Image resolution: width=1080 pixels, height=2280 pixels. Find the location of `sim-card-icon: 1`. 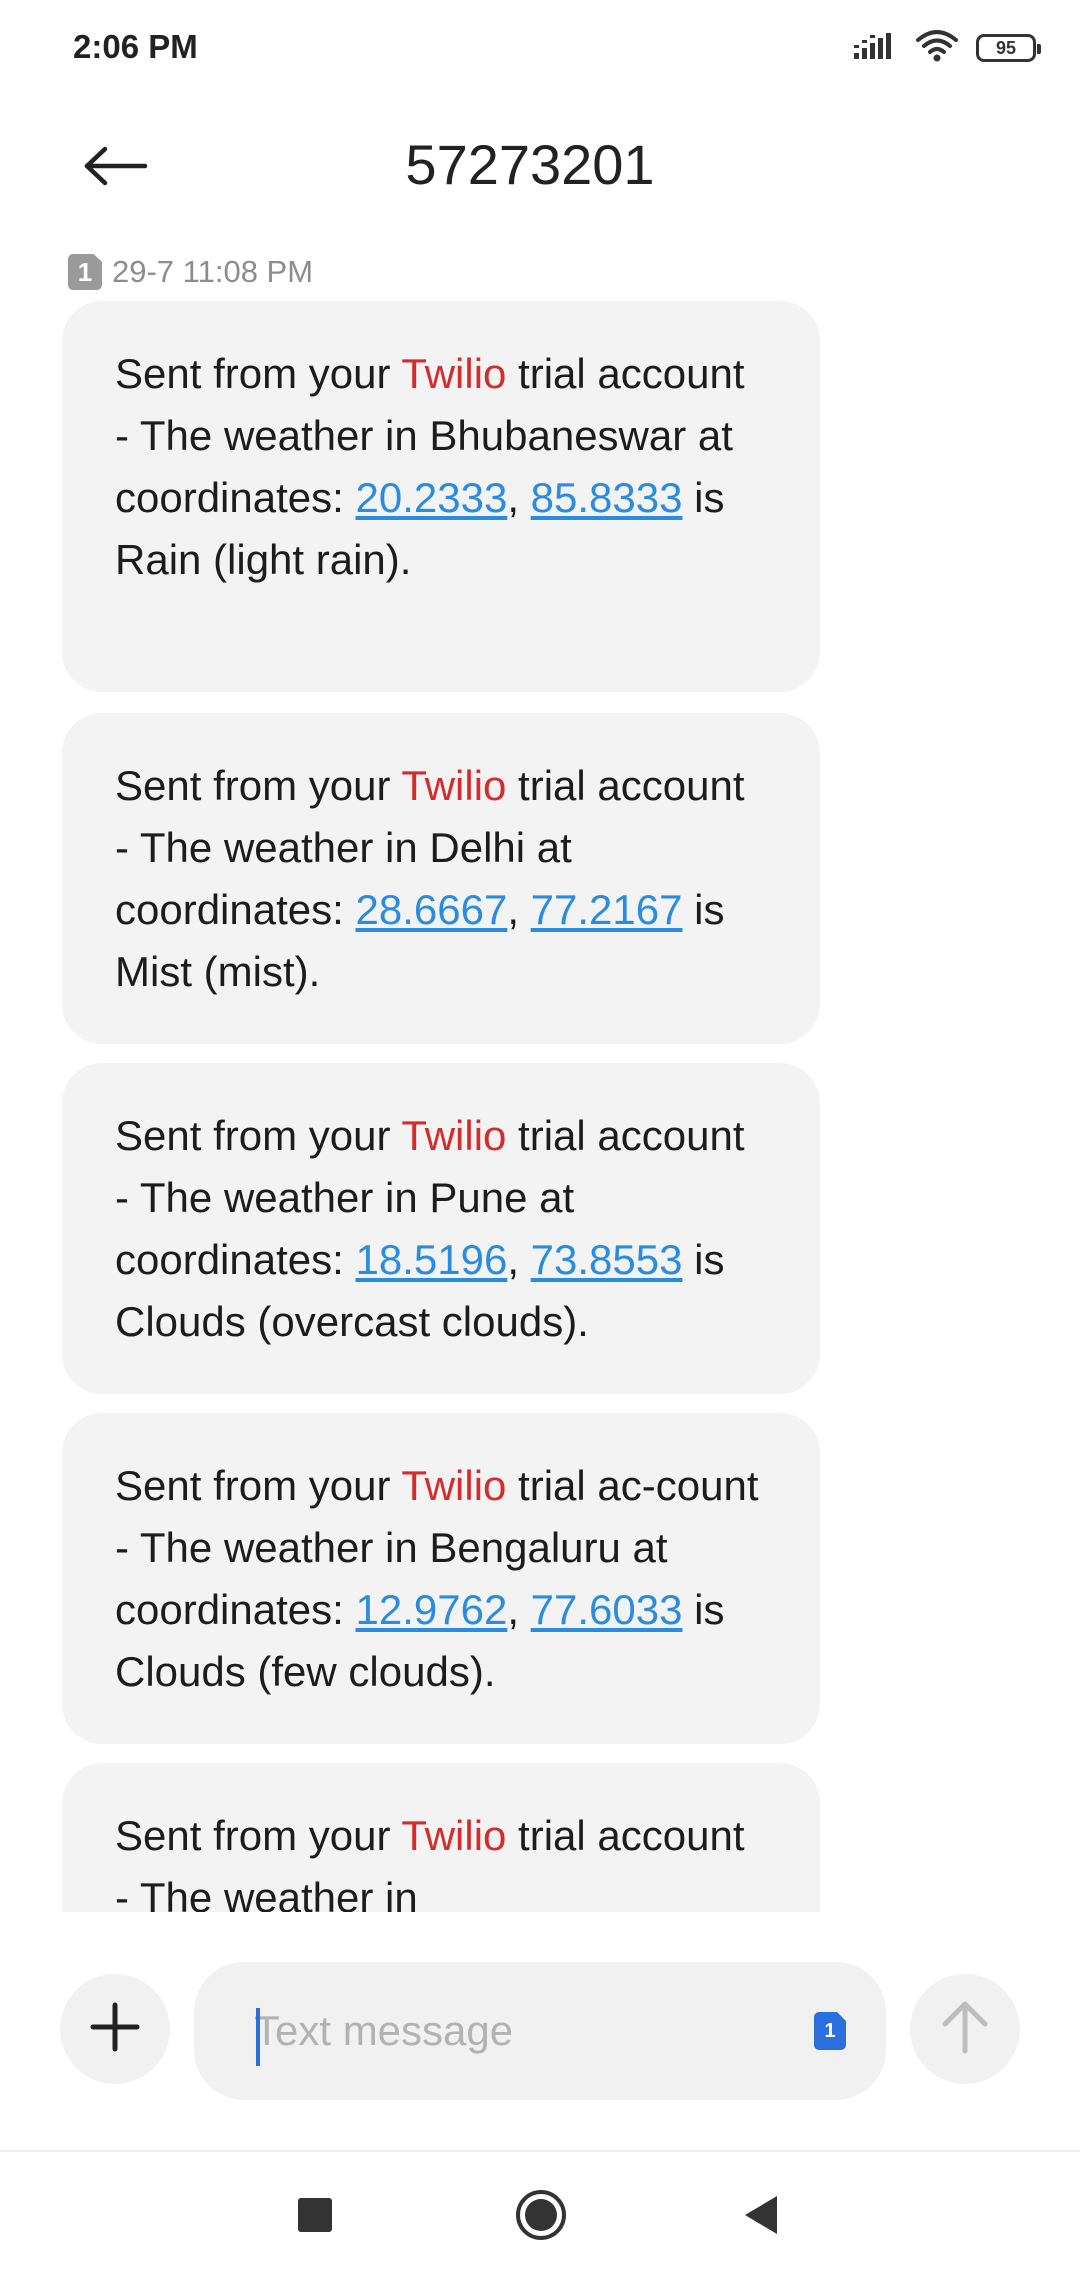

sim-card-icon: 1 is located at coordinates (85, 272).